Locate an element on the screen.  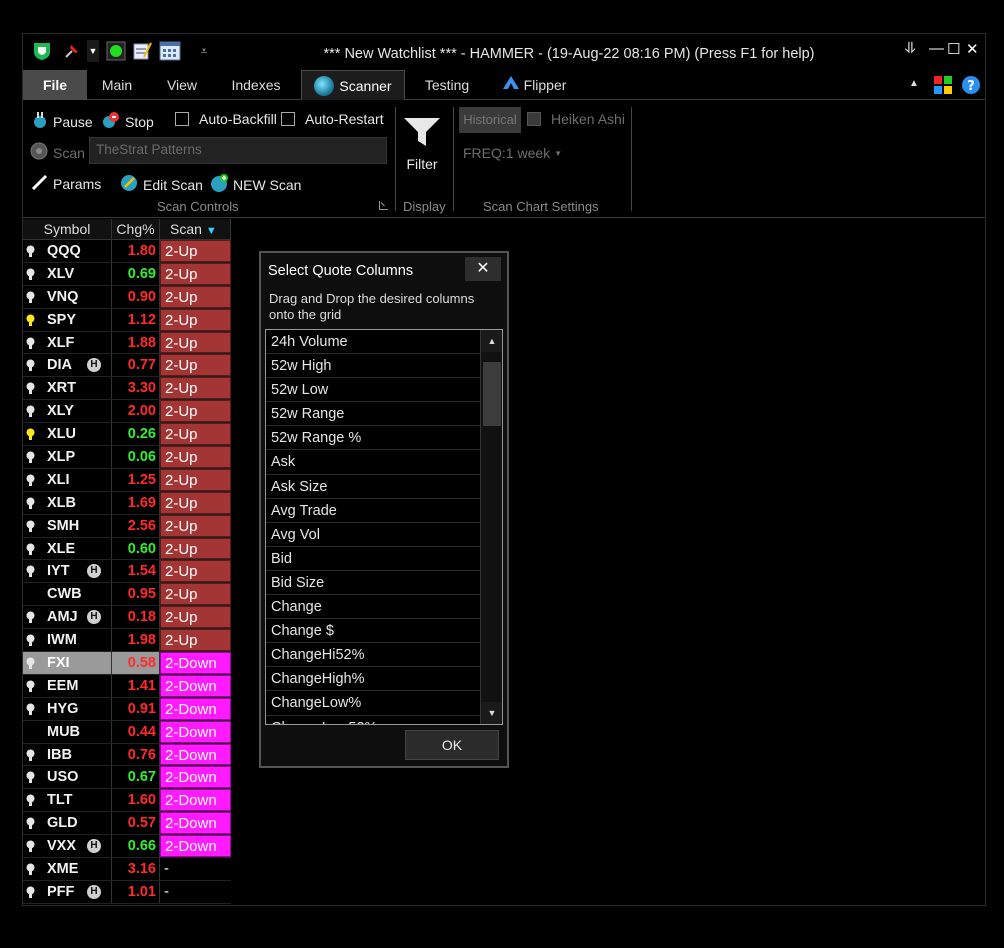
table-row: XLI 1.25 2-Up is located at coordinates (127, 480).